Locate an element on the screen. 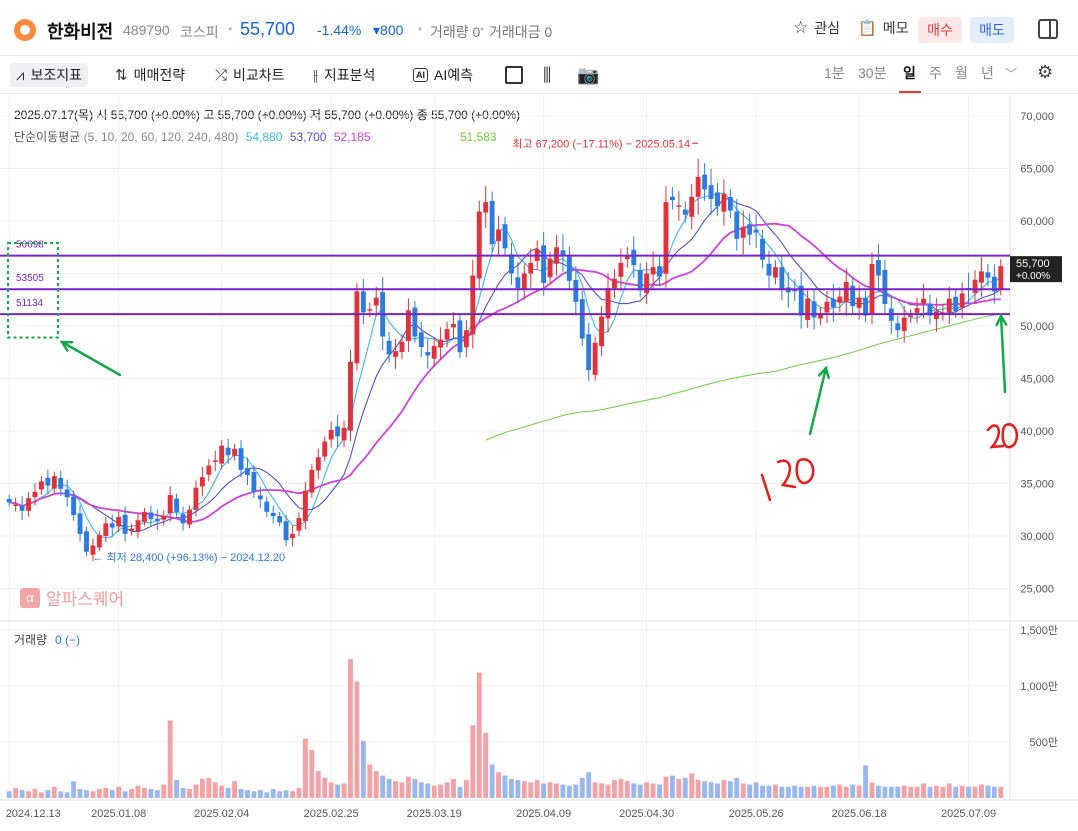 This screenshot has width=1078, height=831. volume-tick-label: 1,000만 is located at coordinates (1039, 686).